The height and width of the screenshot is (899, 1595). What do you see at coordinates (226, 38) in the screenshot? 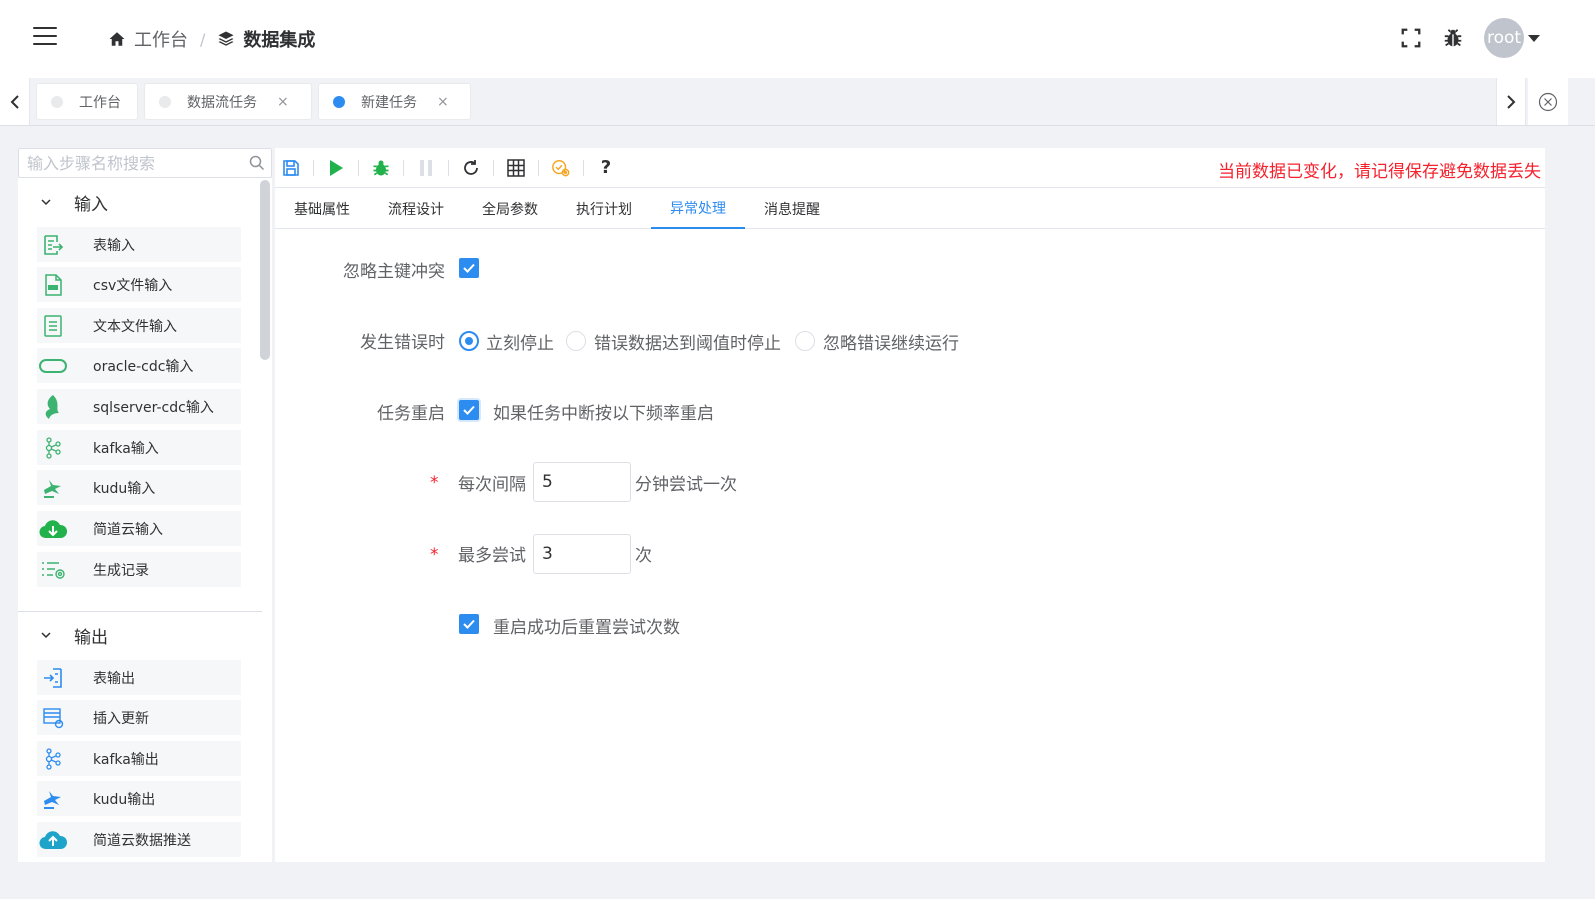
I see `layers-icon` at bounding box center [226, 38].